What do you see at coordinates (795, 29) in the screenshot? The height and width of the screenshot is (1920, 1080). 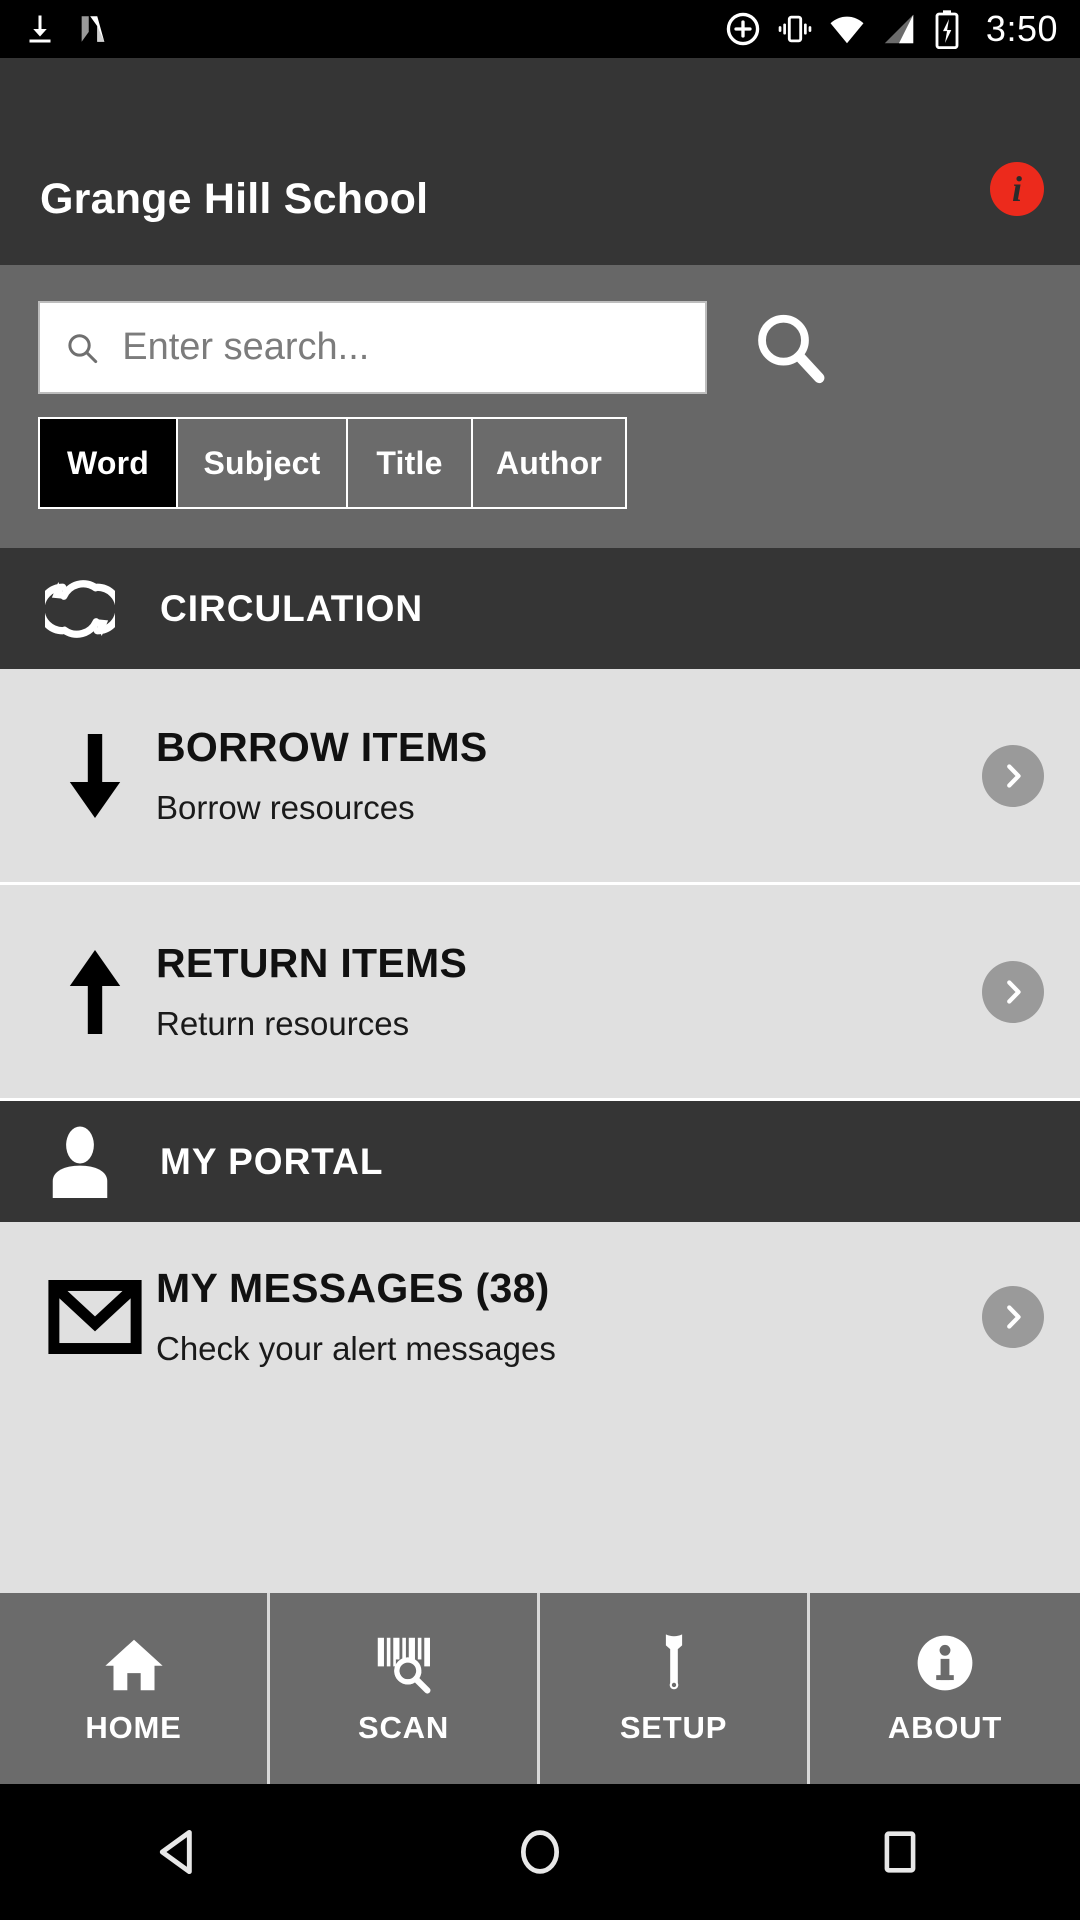 I see `vibrate-icon` at bounding box center [795, 29].